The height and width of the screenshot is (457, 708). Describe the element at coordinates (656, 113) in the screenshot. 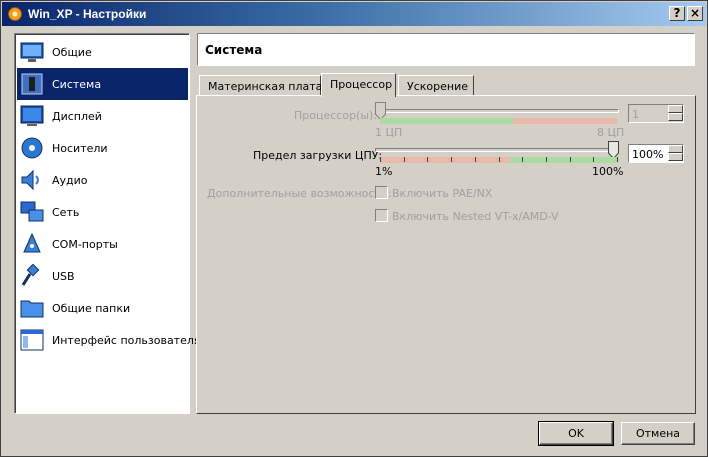

I see `cpu-count-spinbox: 1` at that location.